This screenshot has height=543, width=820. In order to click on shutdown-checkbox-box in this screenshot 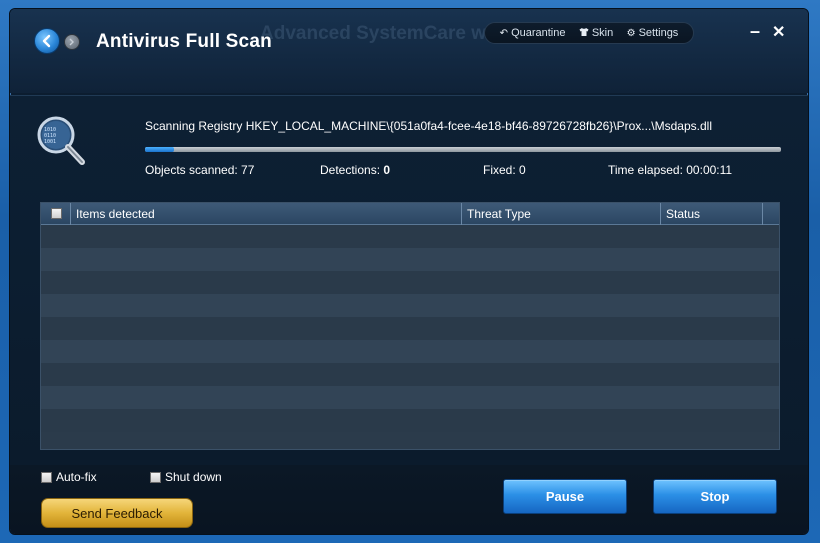, I will do `click(155, 477)`.